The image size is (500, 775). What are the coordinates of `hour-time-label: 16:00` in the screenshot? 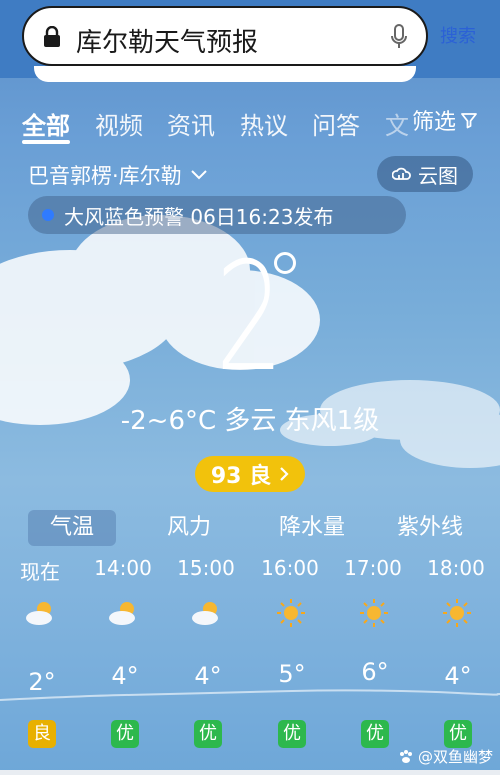 It's located at (290, 568).